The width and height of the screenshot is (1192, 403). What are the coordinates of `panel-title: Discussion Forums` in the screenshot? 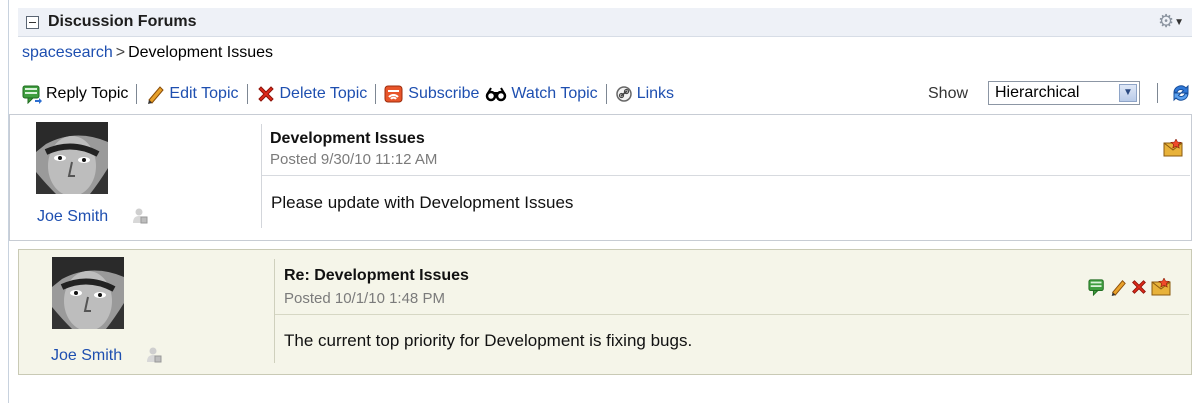 It's located at (122, 21).